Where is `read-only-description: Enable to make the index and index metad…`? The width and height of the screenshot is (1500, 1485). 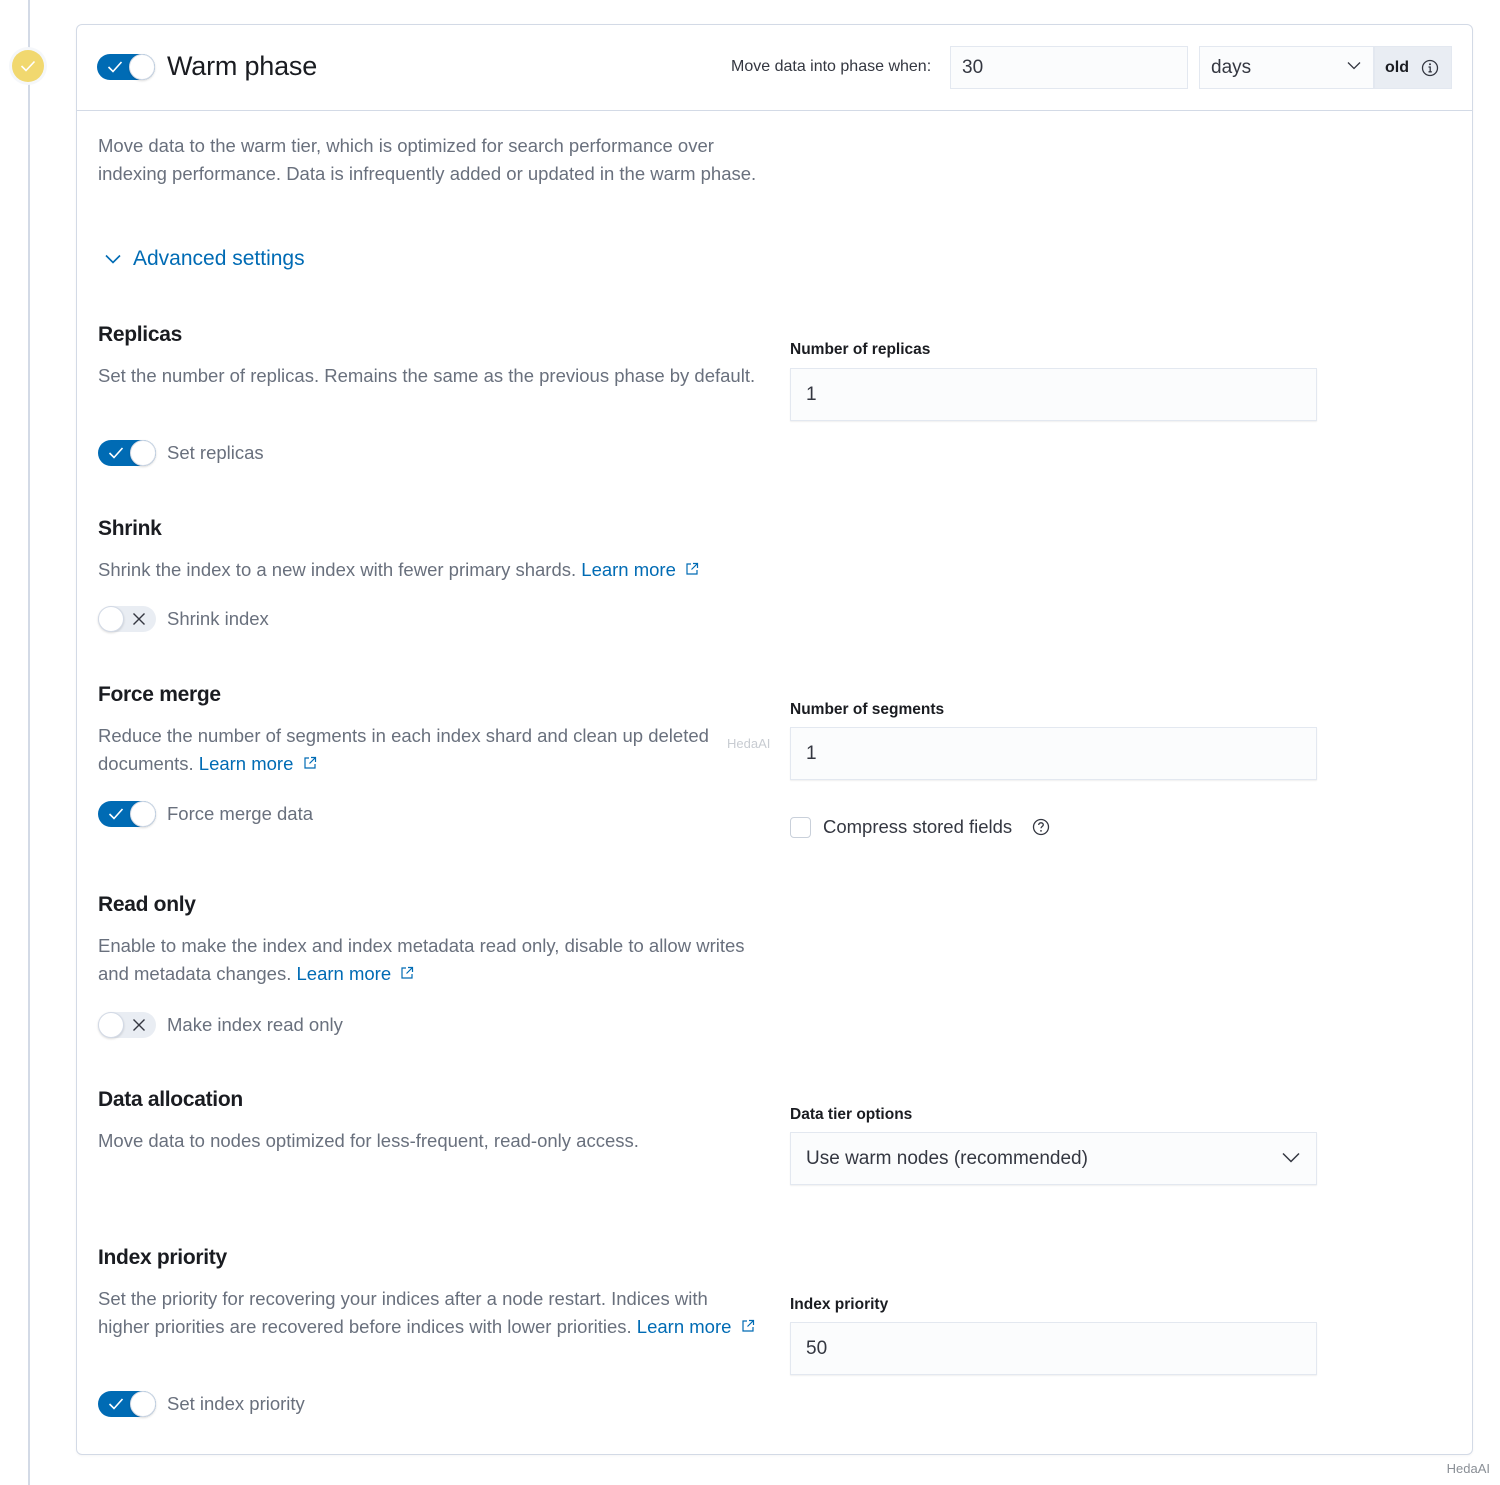
read-only-description: Enable to make the index and index metad… is located at coordinates (428, 960).